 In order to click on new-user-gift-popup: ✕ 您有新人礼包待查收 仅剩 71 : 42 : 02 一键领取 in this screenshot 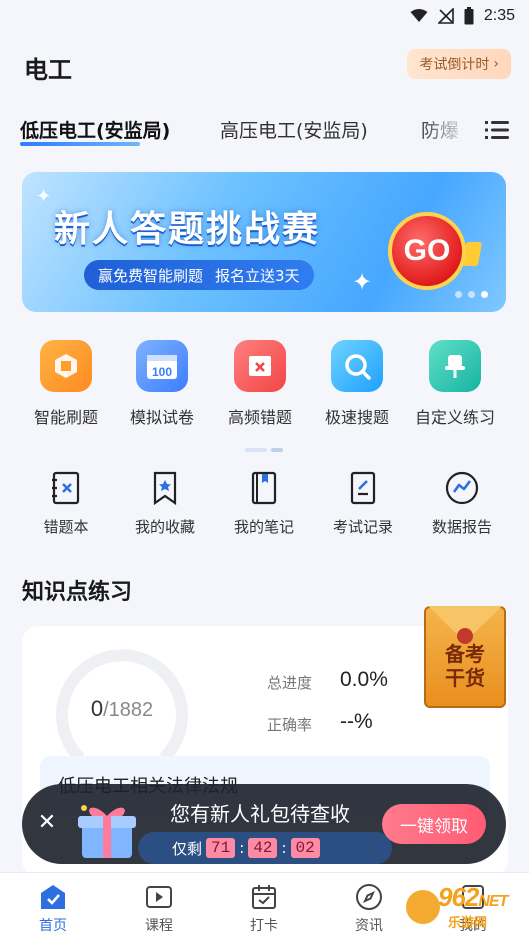, I will do `click(264, 824)`.